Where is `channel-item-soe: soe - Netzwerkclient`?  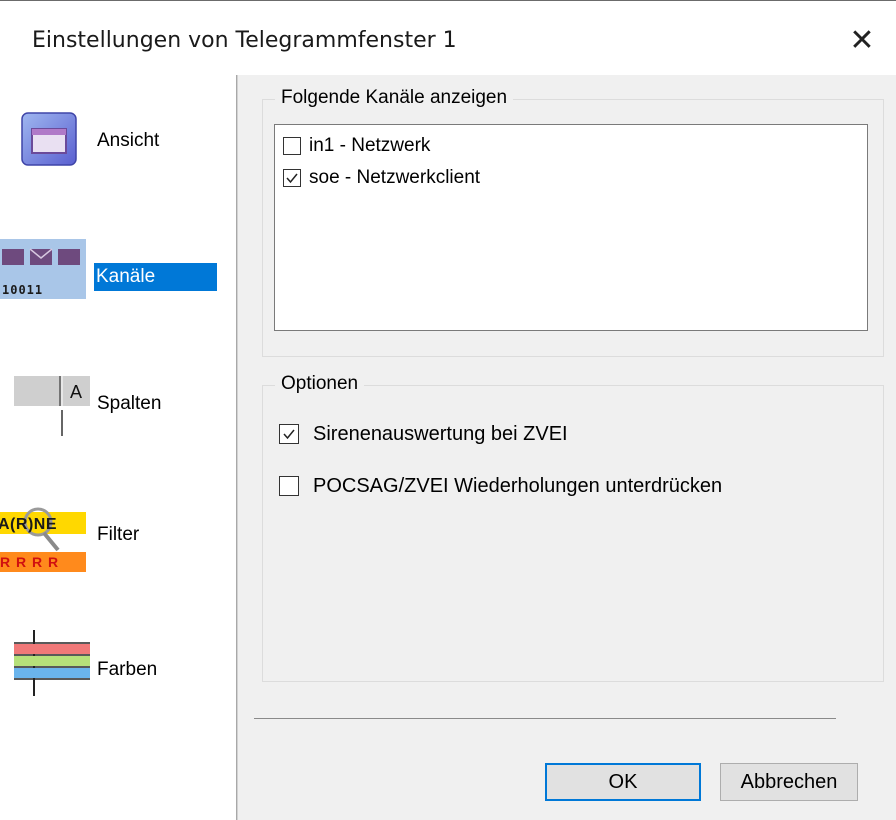
channel-item-soe: soe - Netzwerkclient is located at coordinates (381, 178).